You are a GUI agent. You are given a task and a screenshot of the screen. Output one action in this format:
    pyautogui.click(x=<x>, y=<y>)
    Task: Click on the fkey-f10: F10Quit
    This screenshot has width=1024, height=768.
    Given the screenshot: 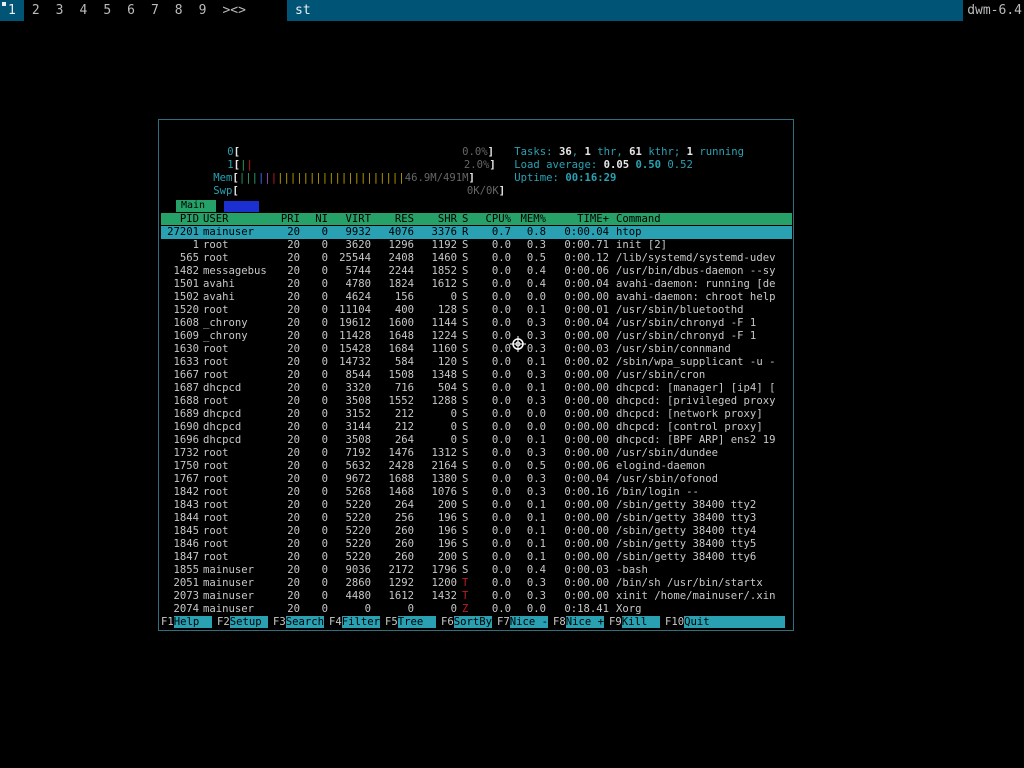 What is the action you would take?
    pyautogui.click(x=725, y=622)
    